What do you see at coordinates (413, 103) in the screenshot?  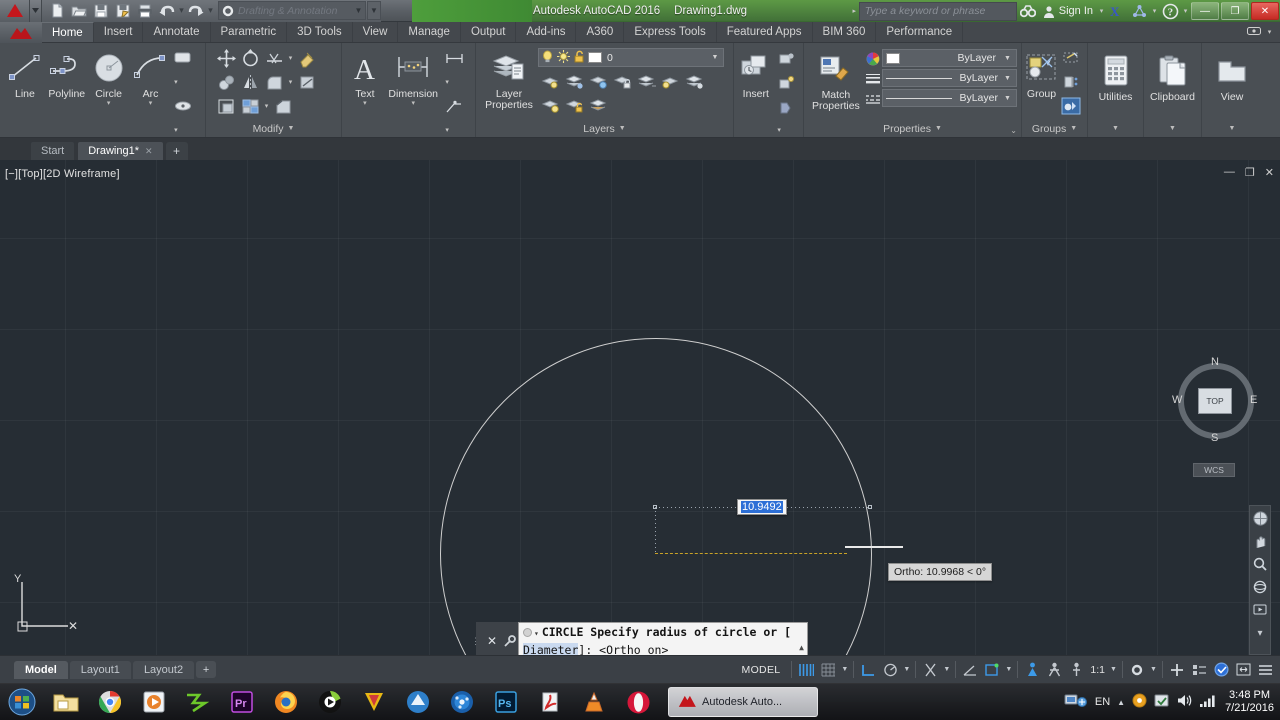 I see `annotation-dimension-dropdown: ▾` at bounding box center [413, 103].